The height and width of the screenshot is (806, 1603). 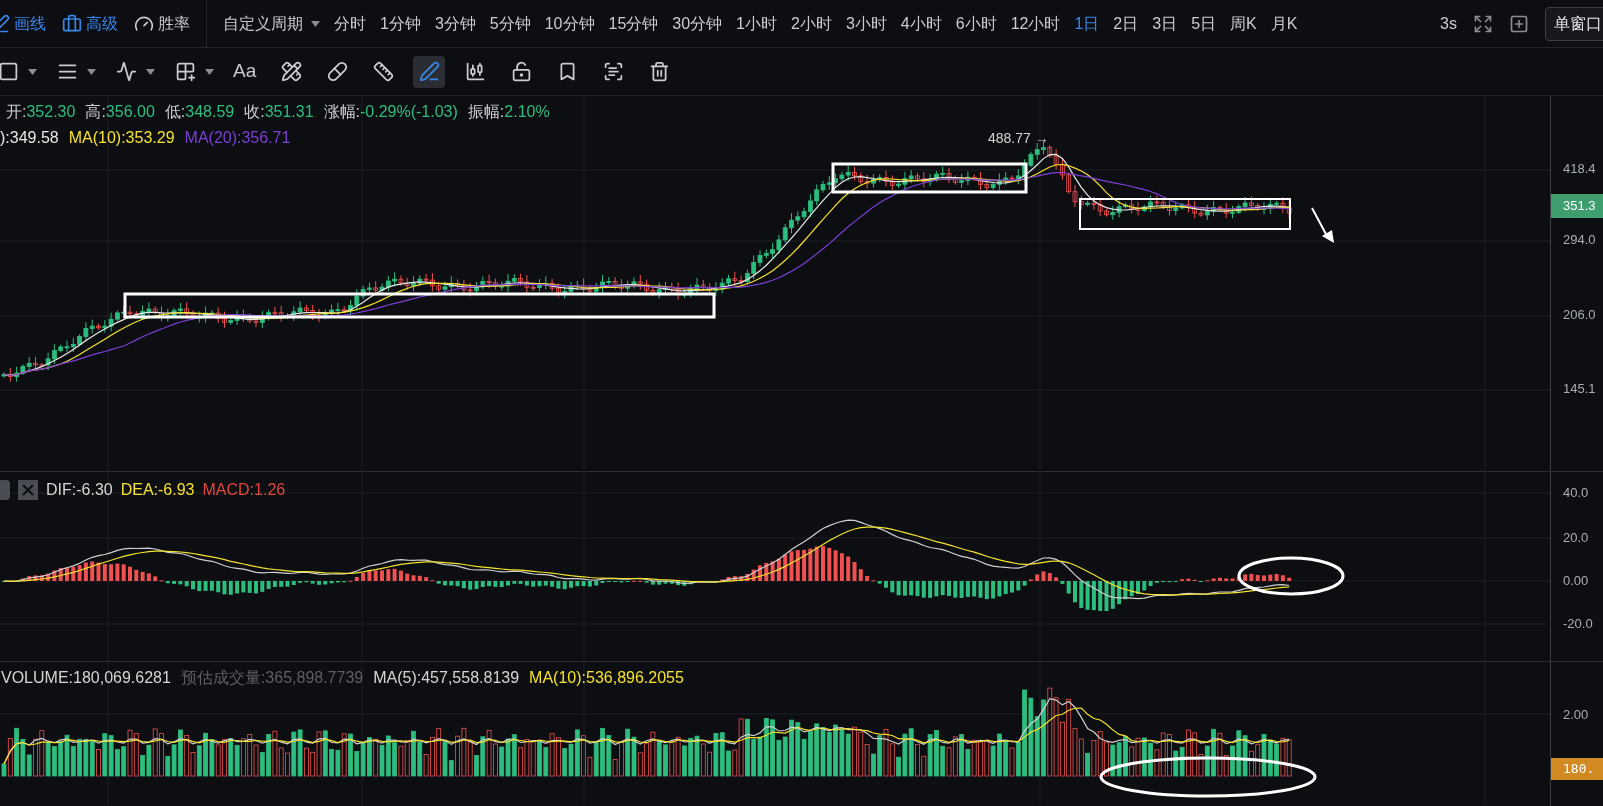 I want to click on last-price-tag: 351.3, so click(x=1577, y=206).